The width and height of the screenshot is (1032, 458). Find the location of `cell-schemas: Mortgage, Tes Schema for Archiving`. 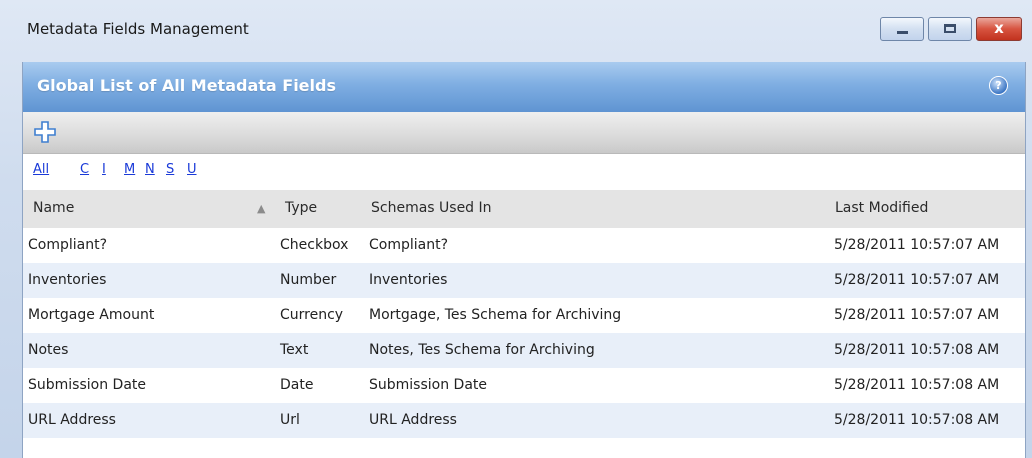

cell-schemas: Mortgage, Tes Schema for Archiving is located at coordinates (495, 315).